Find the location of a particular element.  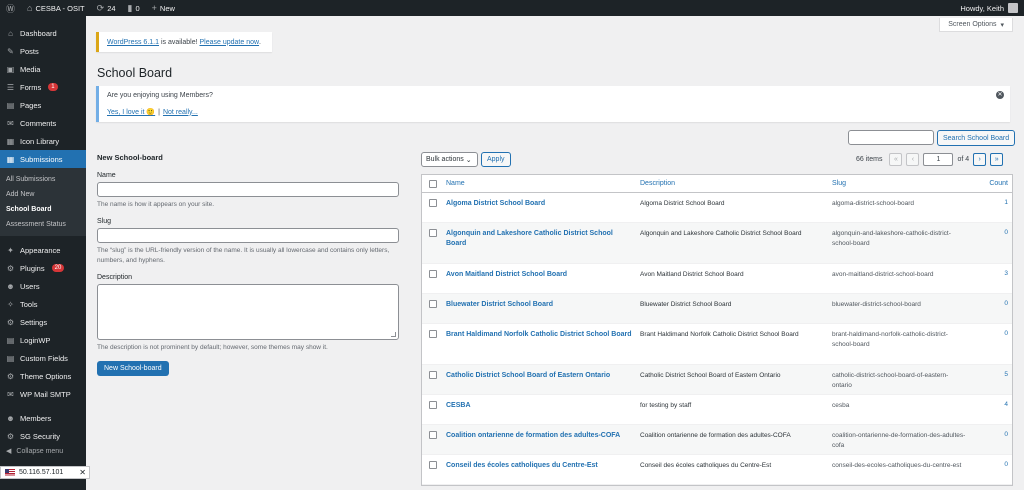

row-name-link: Algoma District School Board is located at coordinates (541, 207).